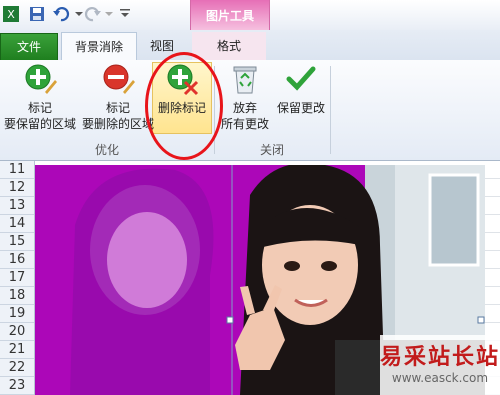 This screenshot has width=500, height=395. I want to click on plus-pencil-icon, so click(41, 79).